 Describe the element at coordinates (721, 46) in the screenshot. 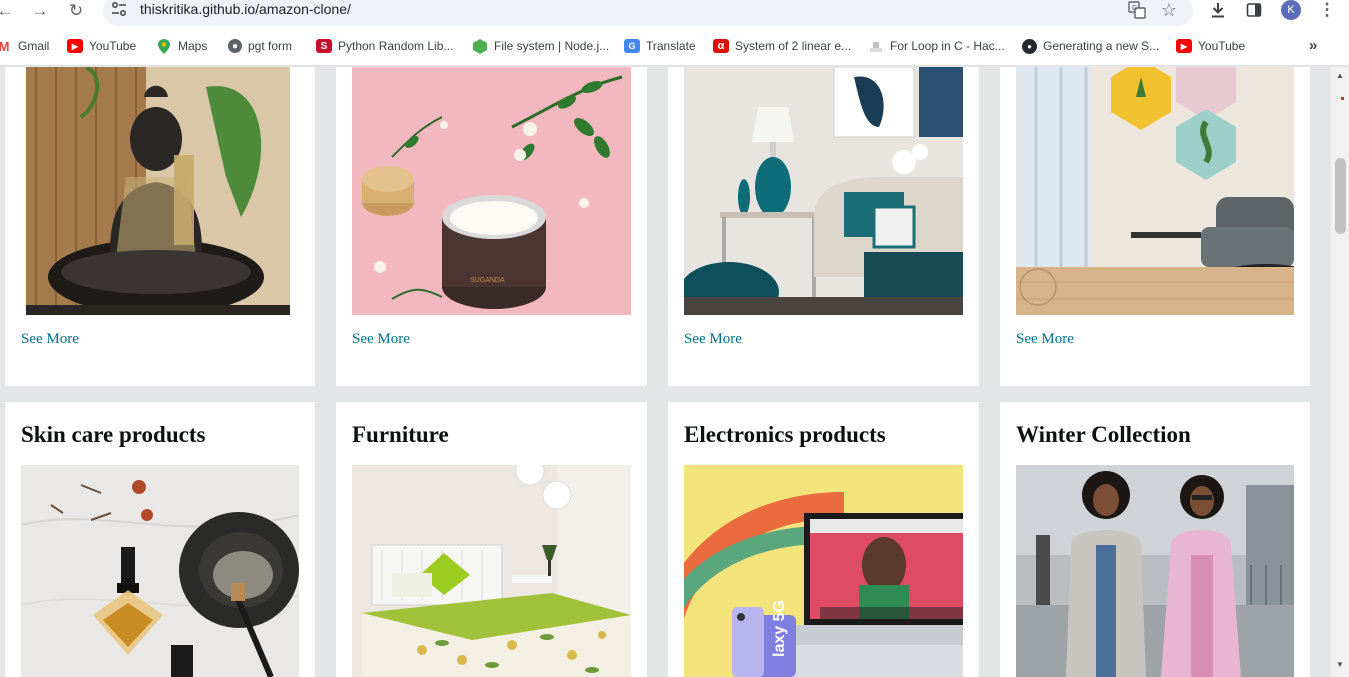

I see `wolfram-icon: α` at that location.